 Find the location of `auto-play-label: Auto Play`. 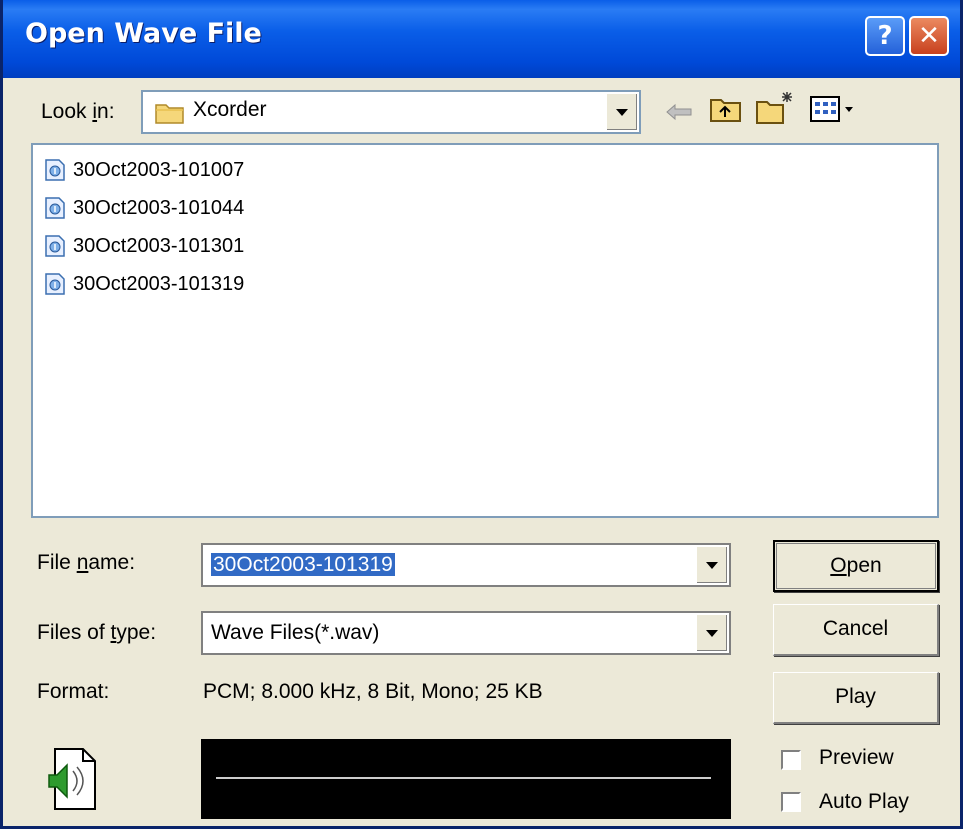

auto-play-label: Auto Play is located at coordinates (864, 801).